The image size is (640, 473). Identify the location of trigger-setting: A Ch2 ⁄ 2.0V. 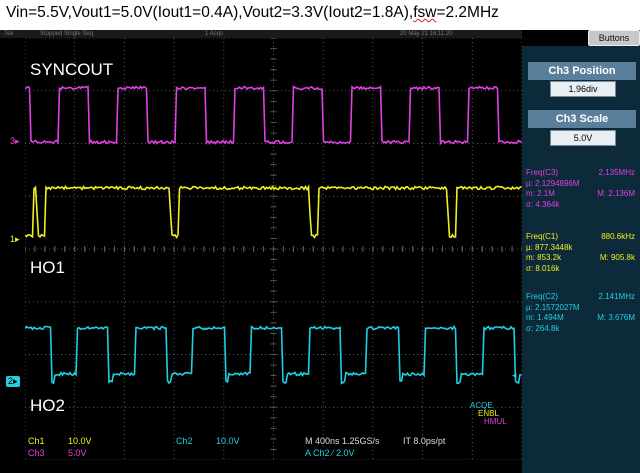
(330, 453).